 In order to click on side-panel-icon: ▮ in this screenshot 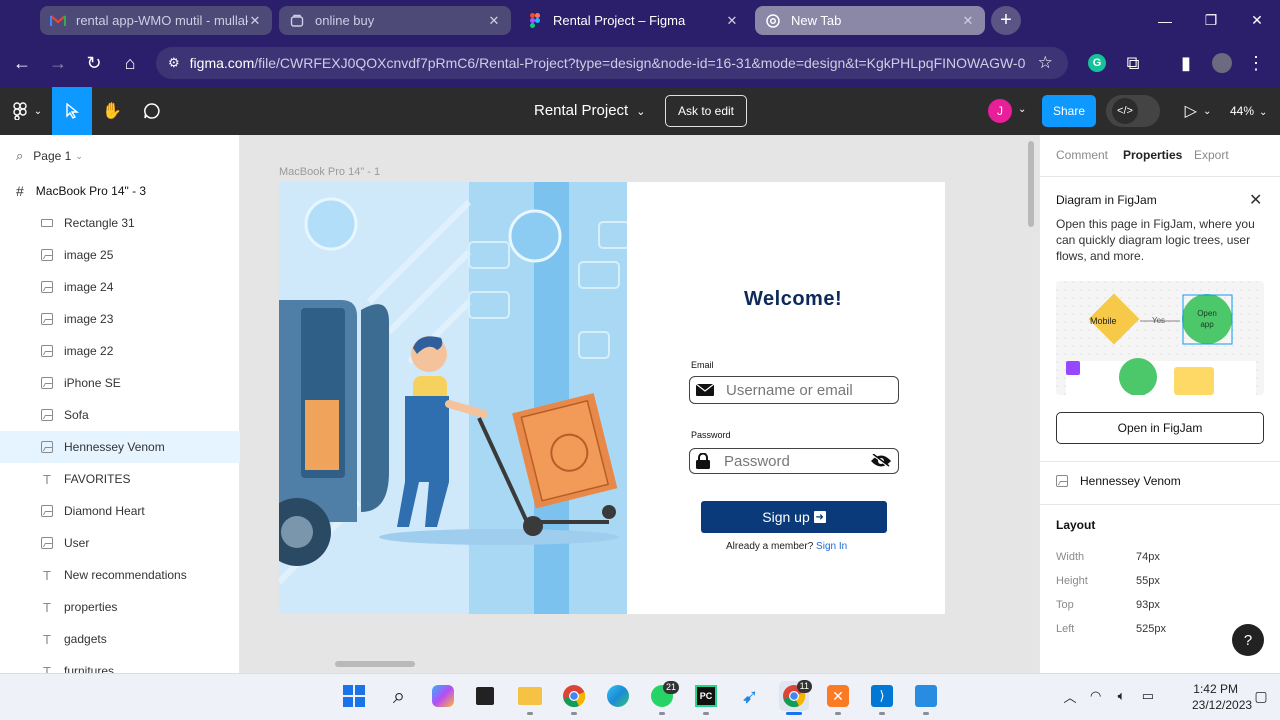, I will do `click(1186, 63)`.